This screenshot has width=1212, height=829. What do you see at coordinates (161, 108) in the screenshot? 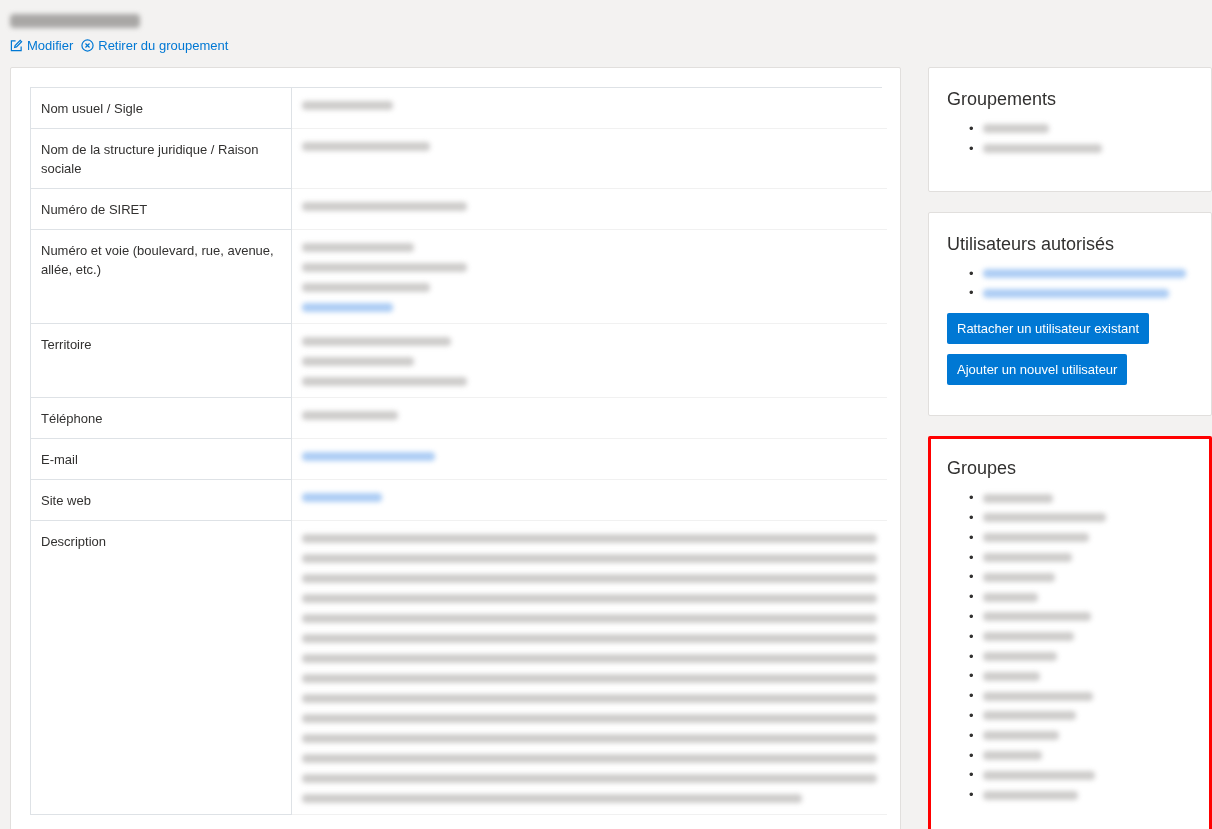
I see `field-label: Nom usuel / Sigle` at bounding box center [161, 108].